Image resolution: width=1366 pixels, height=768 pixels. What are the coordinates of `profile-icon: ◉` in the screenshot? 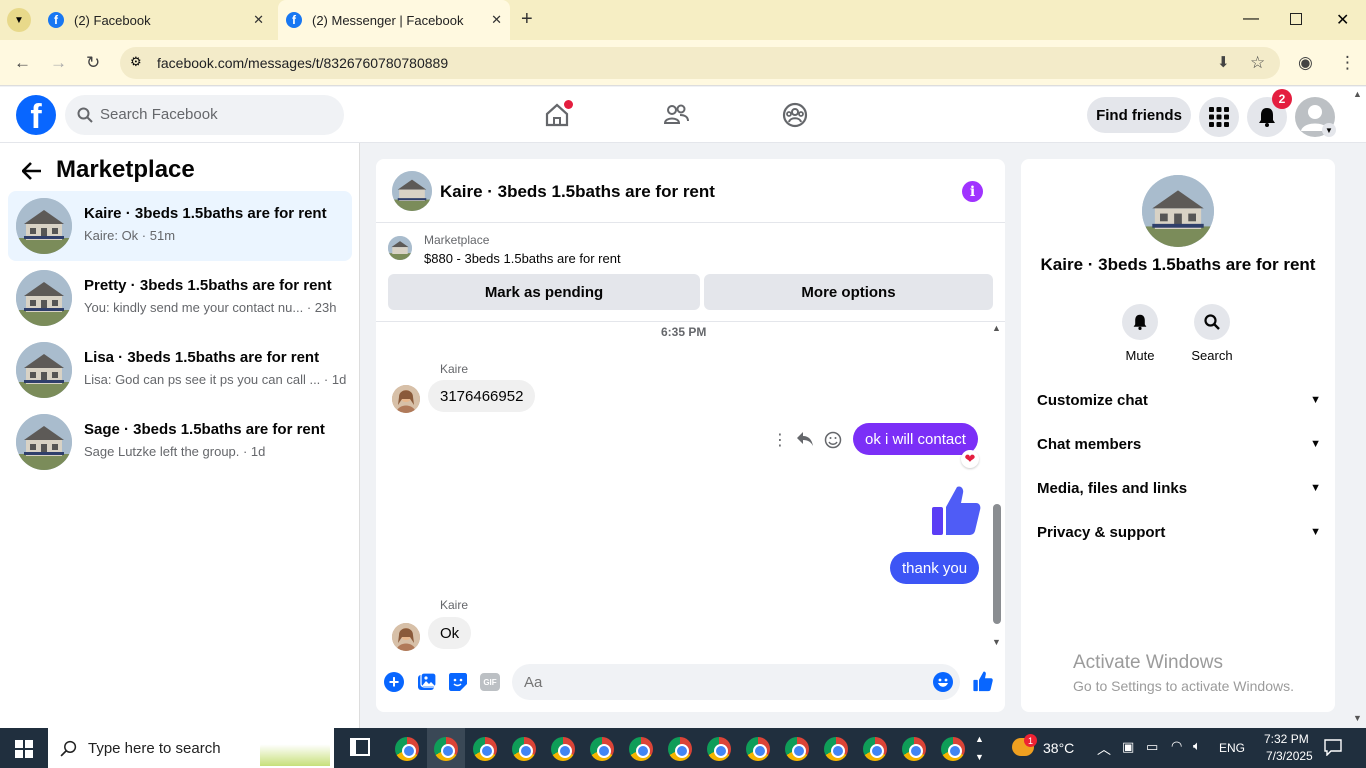 It's located at (1305, 63).